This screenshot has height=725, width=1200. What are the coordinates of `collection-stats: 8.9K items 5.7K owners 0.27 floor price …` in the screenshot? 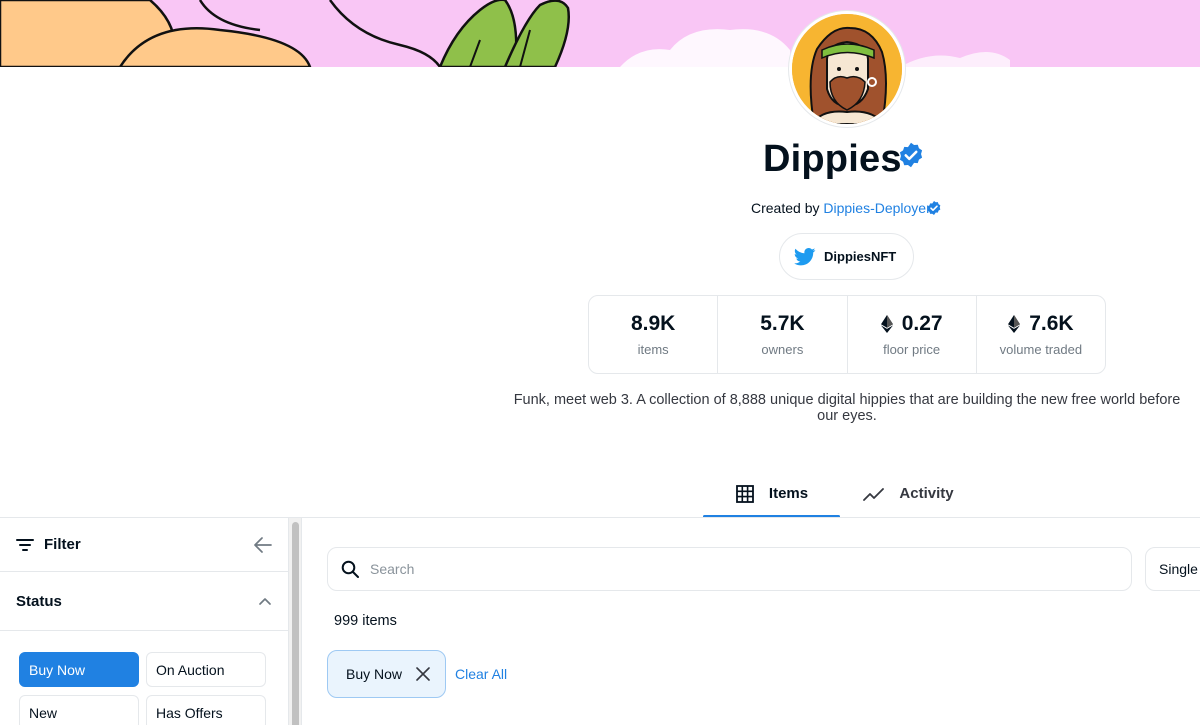 It's located at (847, 334).